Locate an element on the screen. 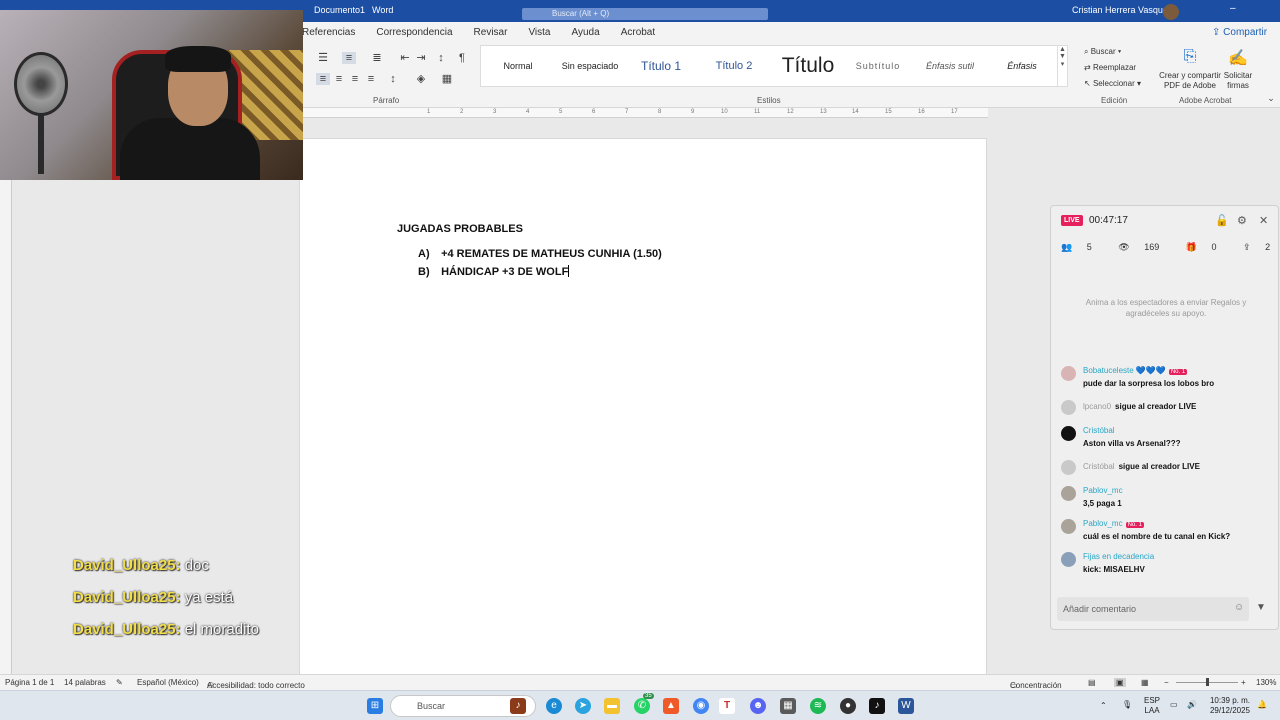 This screenshot has height=720, width=1280. word-count: 14 palabras is located at coordinates (85, 682).